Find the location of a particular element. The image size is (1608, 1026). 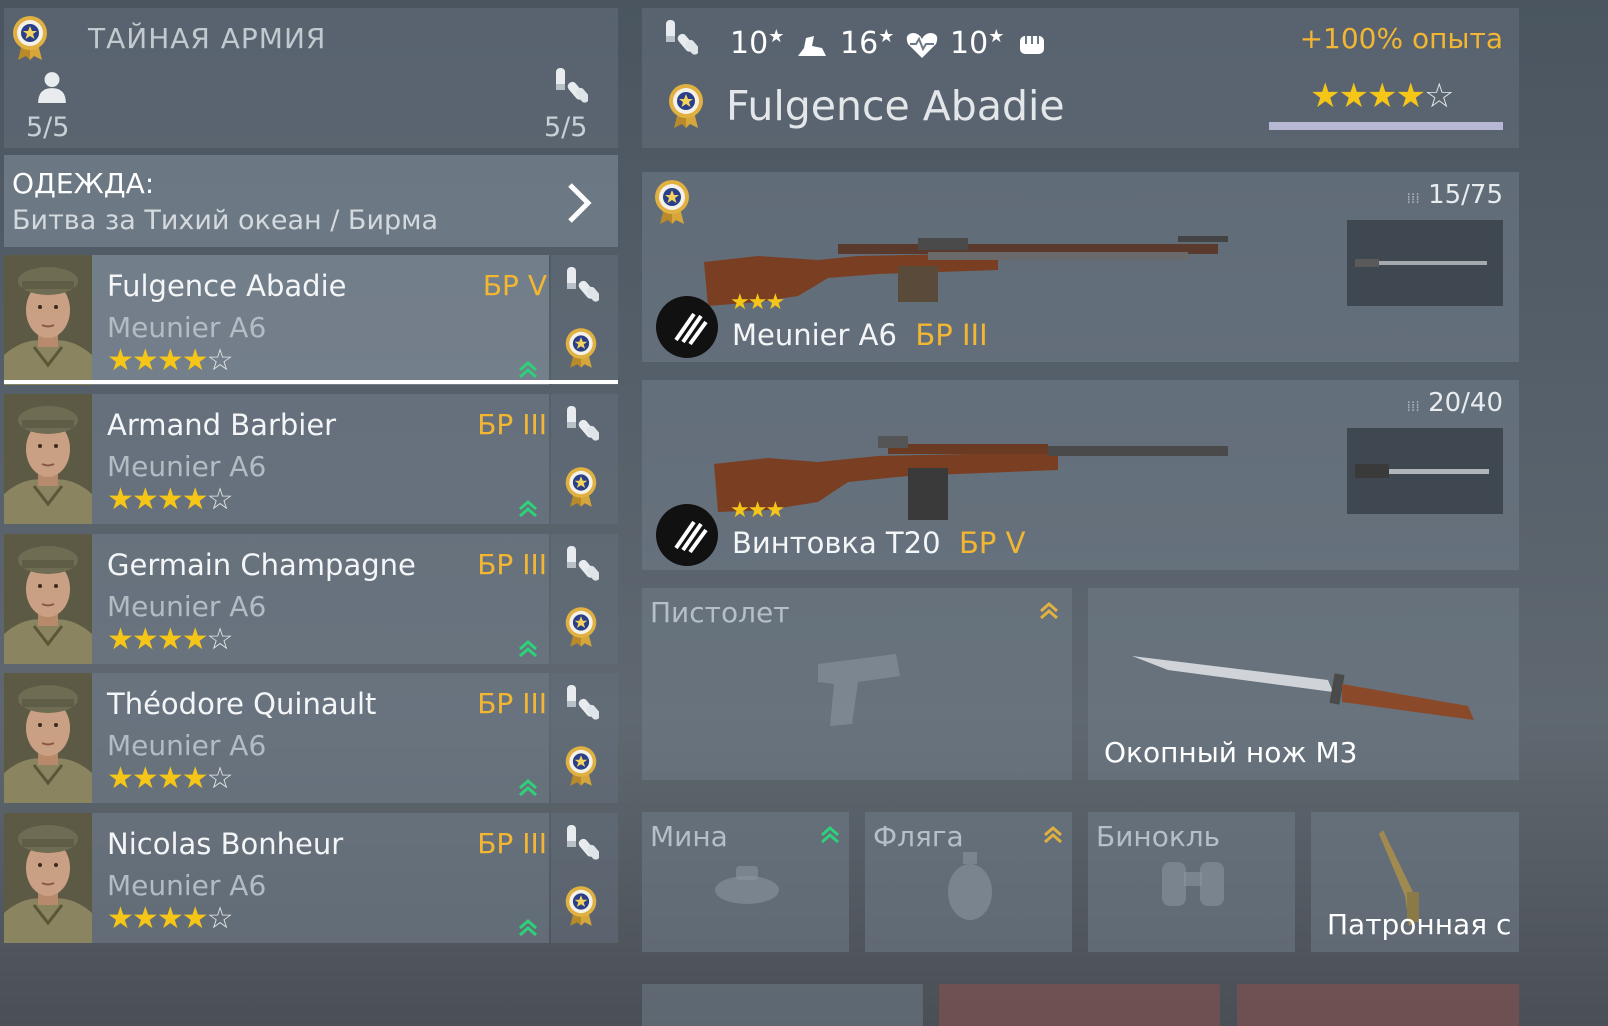

flask-icon is located at coordinates (970, 886).